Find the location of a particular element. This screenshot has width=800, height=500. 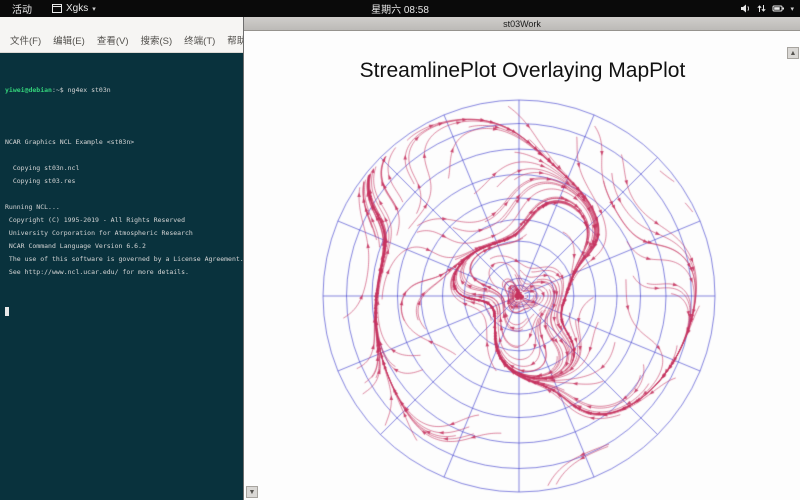

activities-button: 活动 is located at coordinates (22, 8).